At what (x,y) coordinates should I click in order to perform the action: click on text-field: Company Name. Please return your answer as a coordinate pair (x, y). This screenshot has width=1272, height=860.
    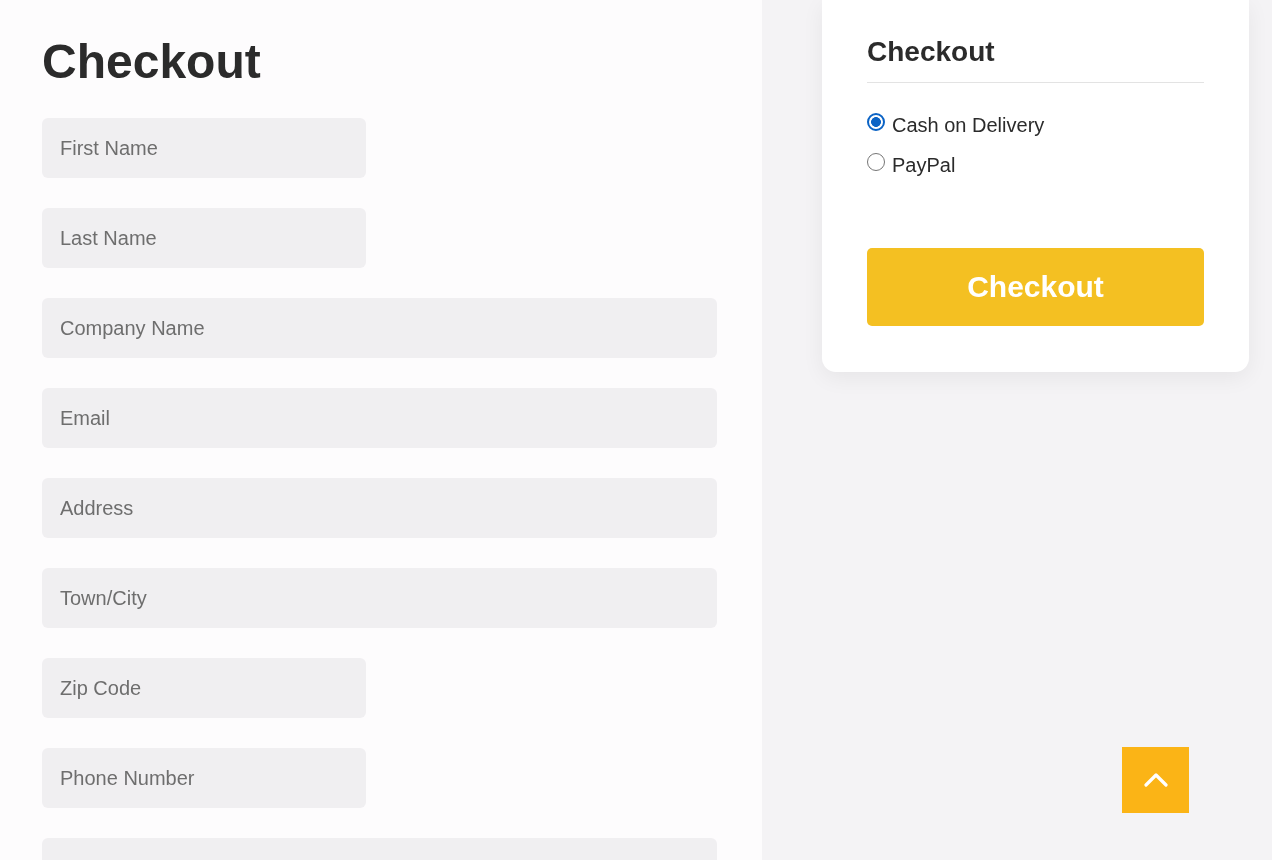
    Looking at the image, I should click on (379, 328).